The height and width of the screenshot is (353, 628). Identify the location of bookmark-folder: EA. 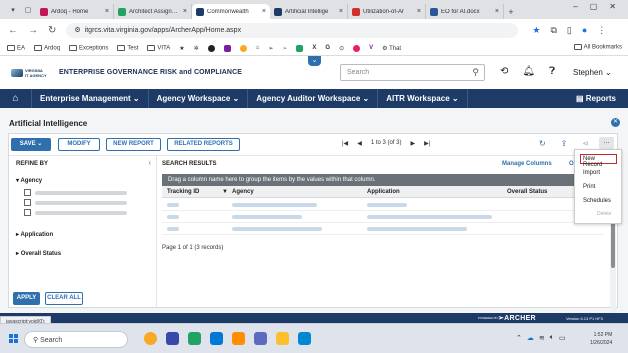
(16, 47).